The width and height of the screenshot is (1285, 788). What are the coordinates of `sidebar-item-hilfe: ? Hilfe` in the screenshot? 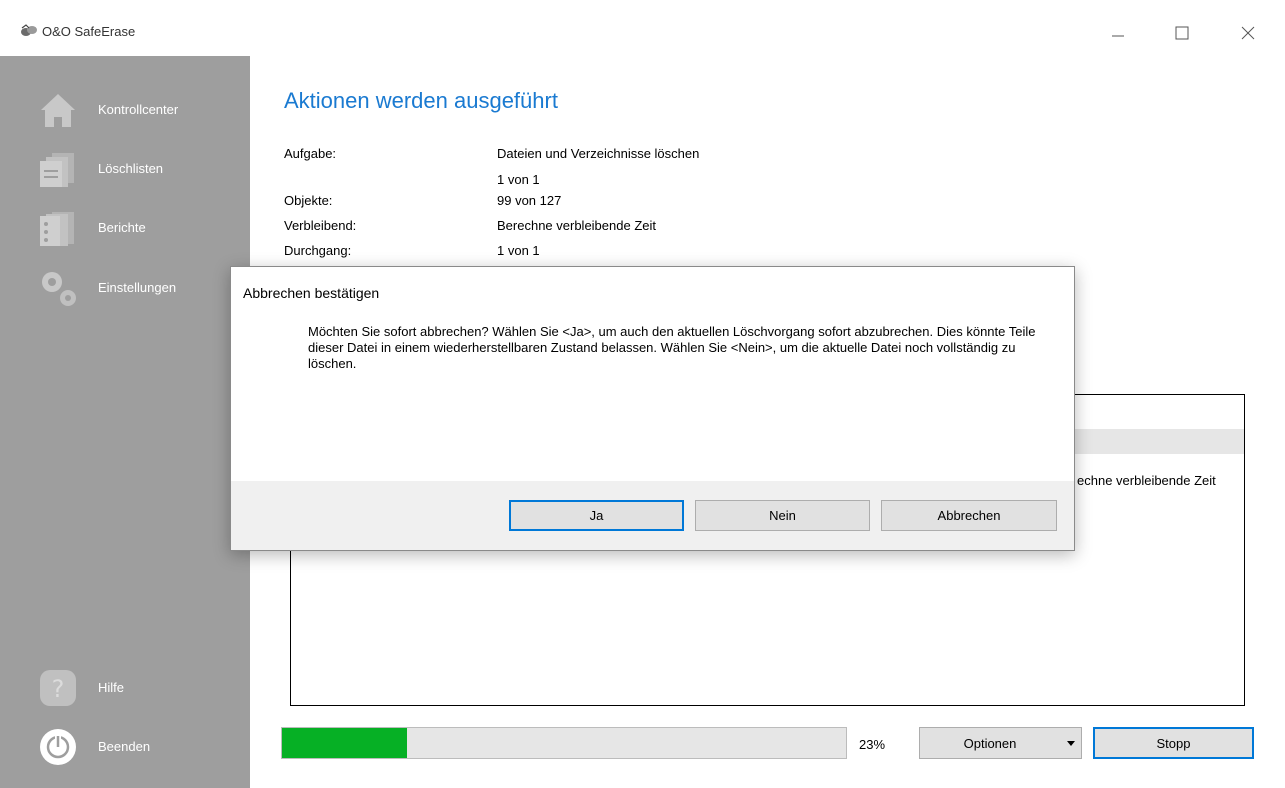 It's located at (125, 687).